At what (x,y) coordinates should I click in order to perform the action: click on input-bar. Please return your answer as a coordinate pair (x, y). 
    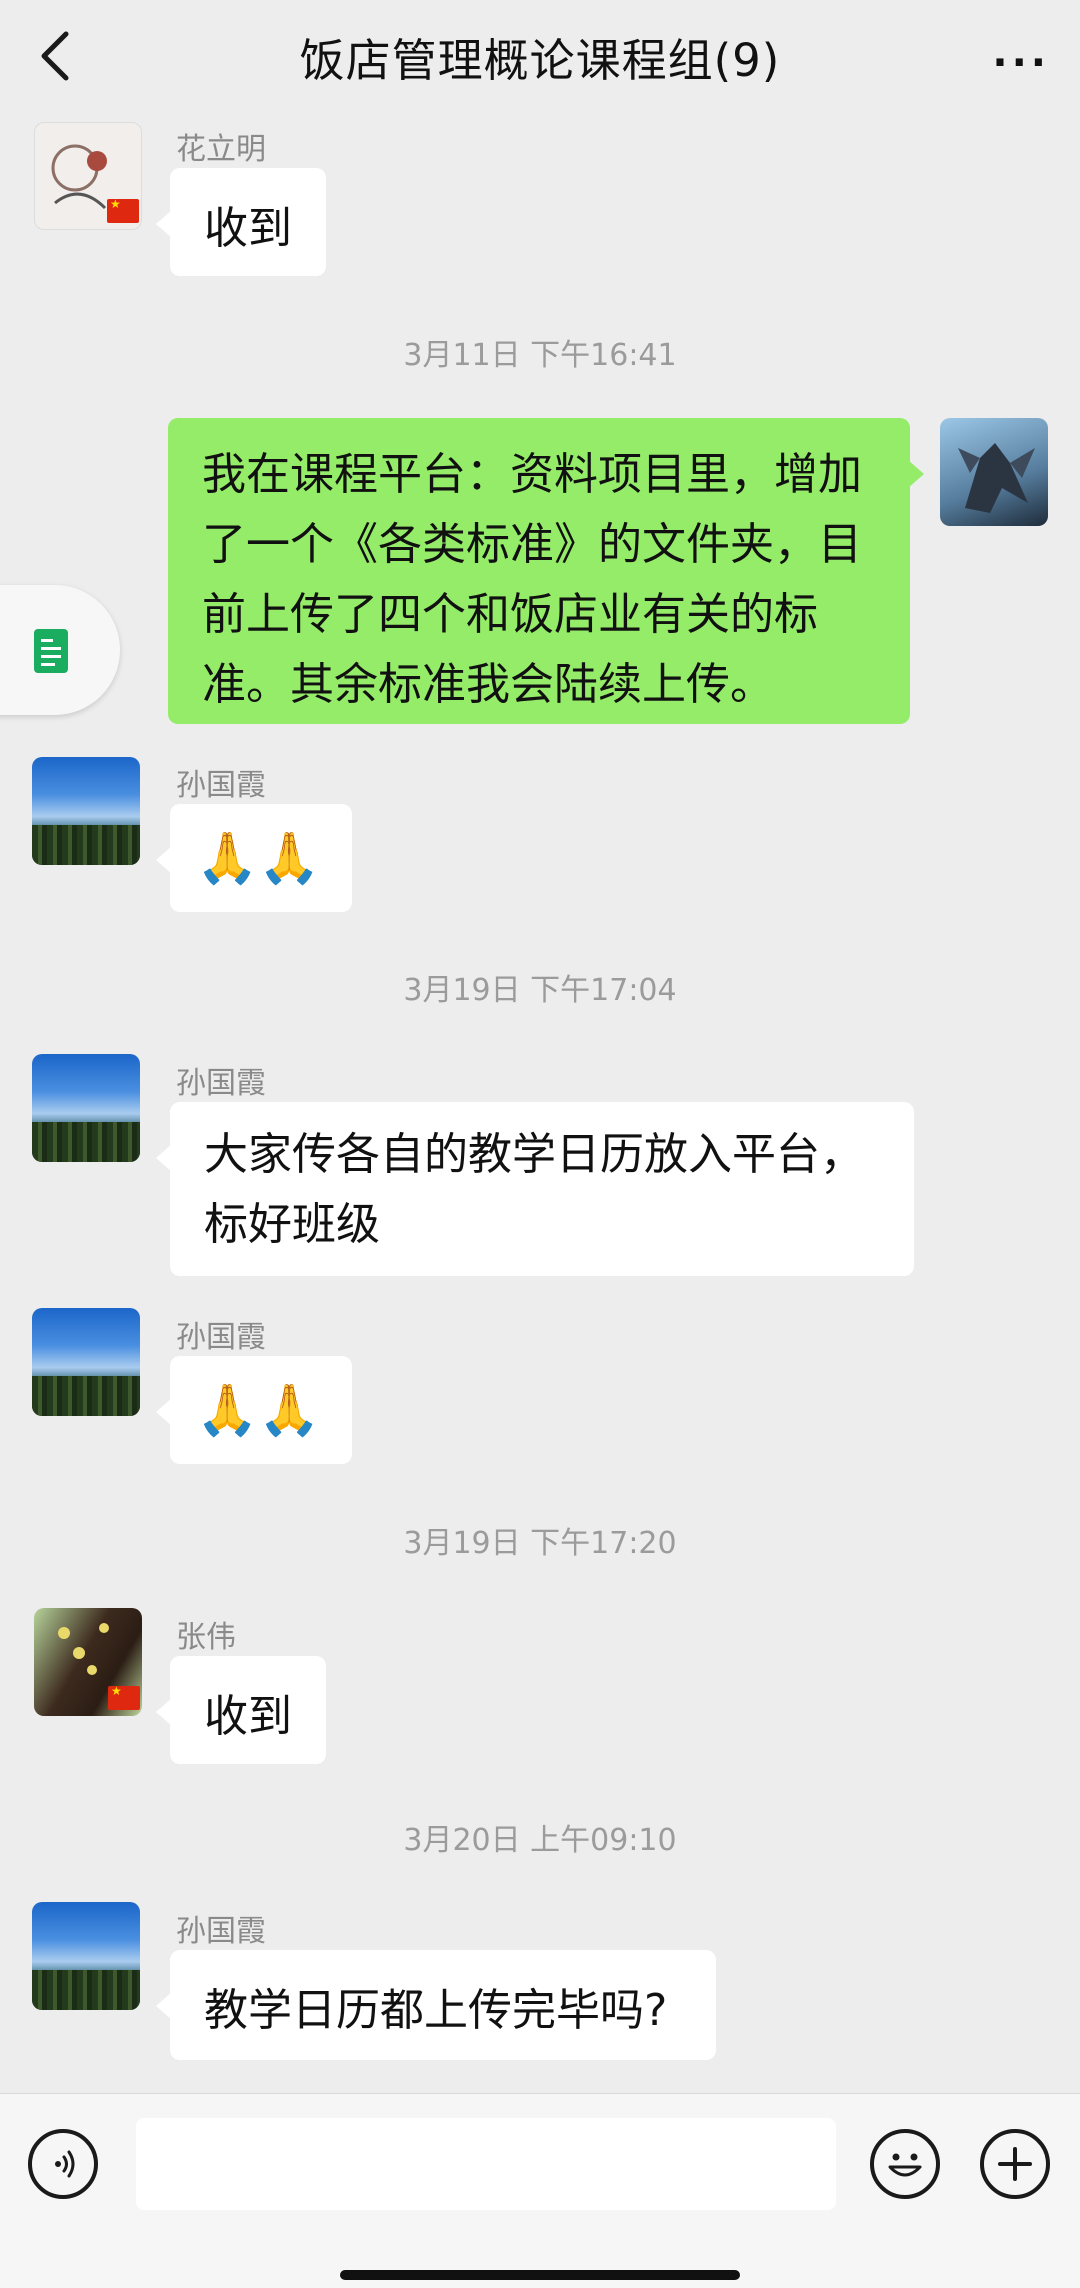
    Looking at the image, I should click on (540, 2190).